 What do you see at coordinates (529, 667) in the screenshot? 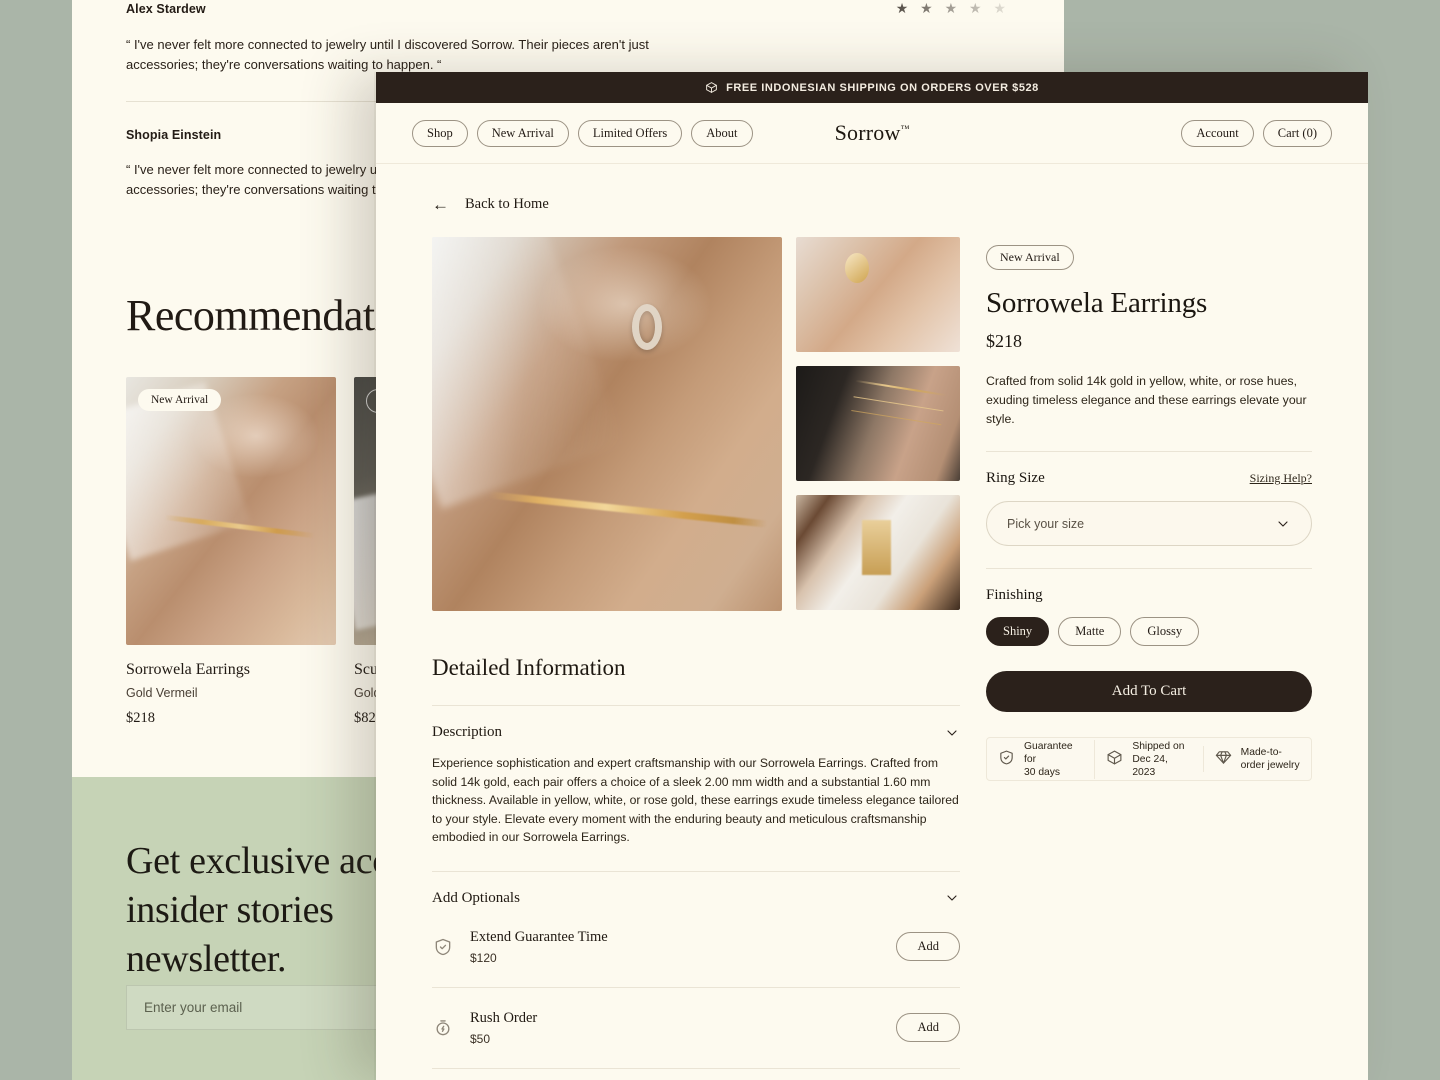
I see `detailed-information-title: Detailed Information` at bounding box center [529, 667].